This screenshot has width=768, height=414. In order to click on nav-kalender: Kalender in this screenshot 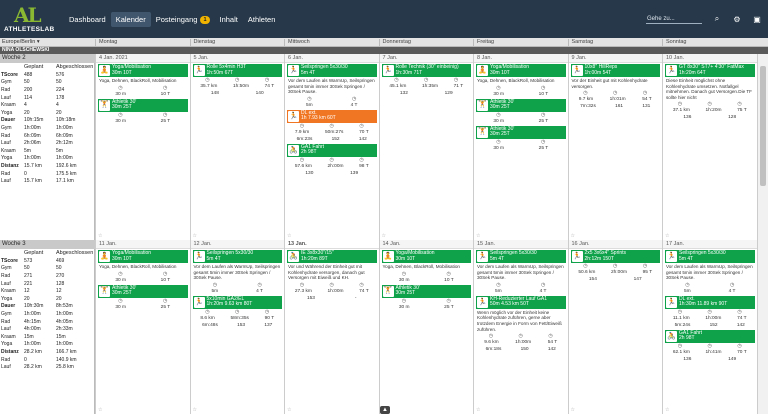, I will do `click(130, 19)`.